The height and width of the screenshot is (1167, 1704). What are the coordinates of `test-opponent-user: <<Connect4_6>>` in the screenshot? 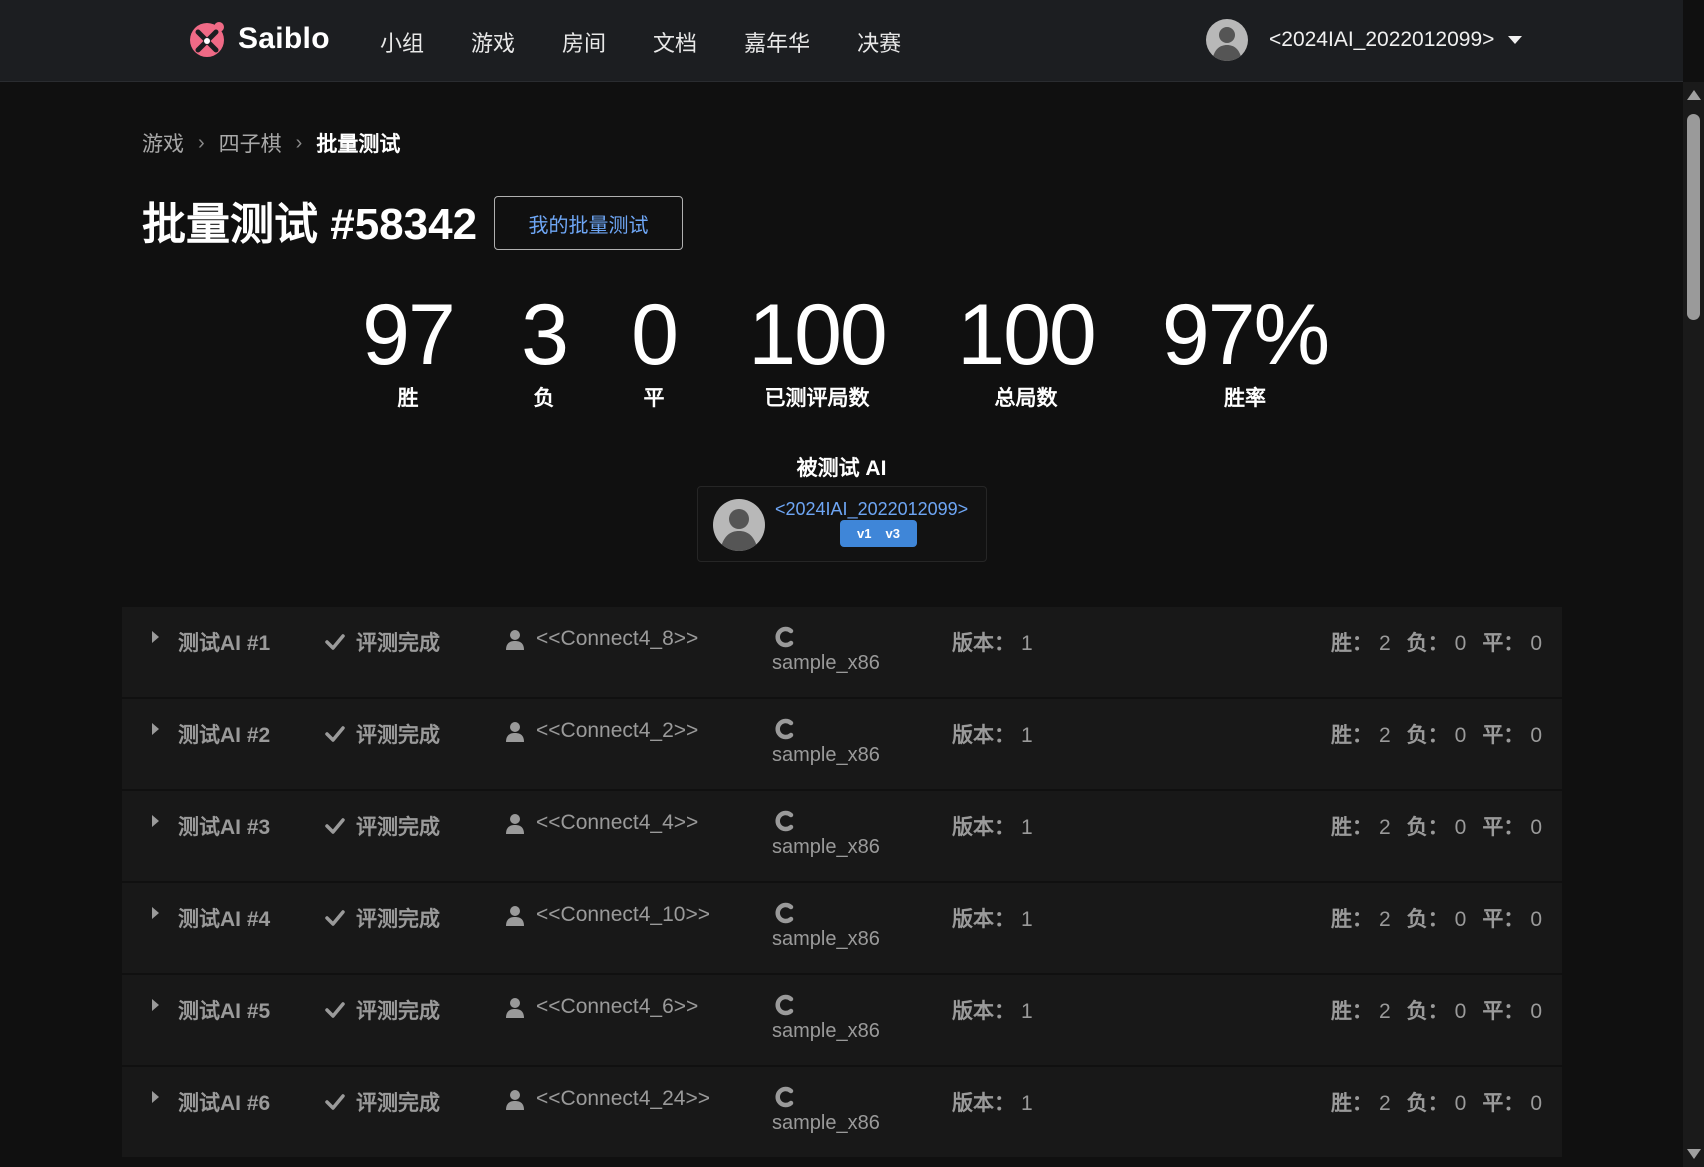 It's located at (601, 1007).